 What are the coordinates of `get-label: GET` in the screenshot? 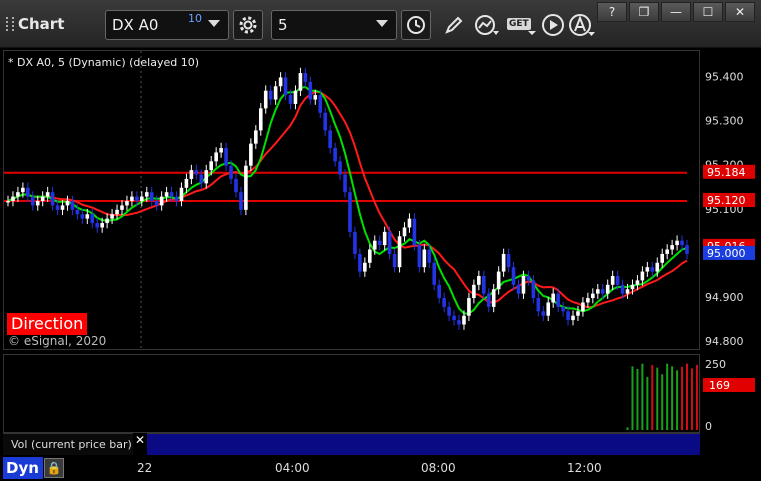 It's located at (519, 24).